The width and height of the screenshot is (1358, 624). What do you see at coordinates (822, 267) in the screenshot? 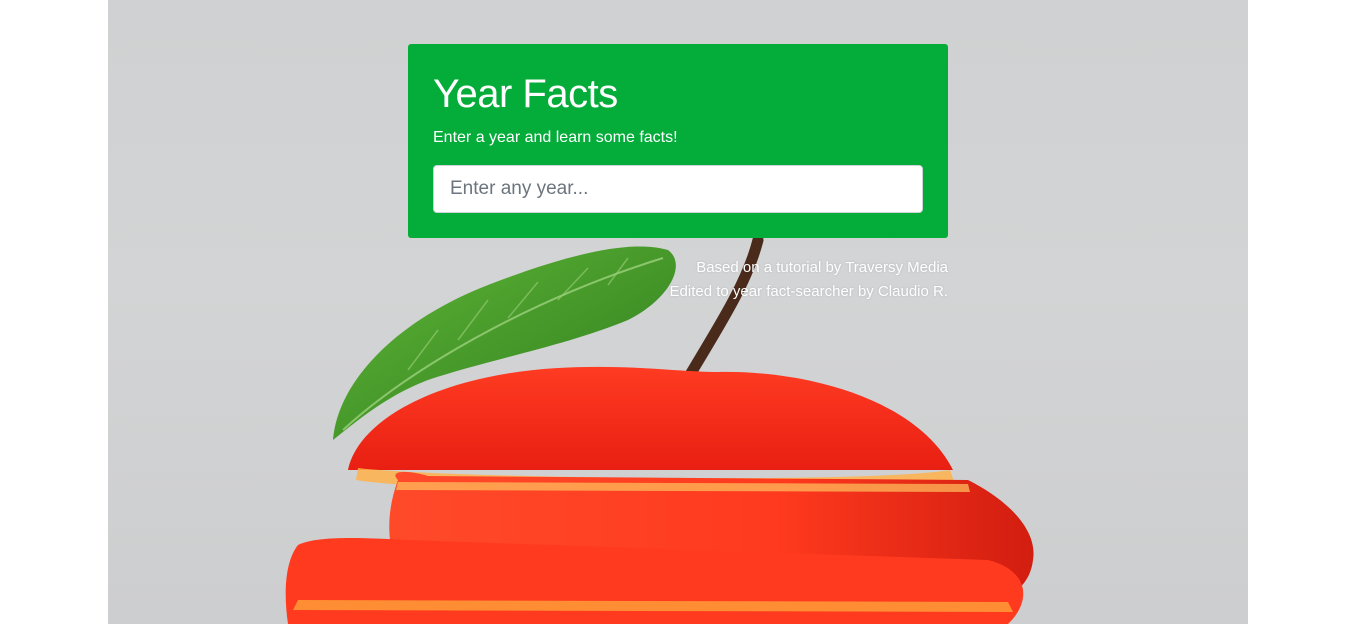
I see `credit-line-tutorial: Based on a tutorial by Traversy Media` at bounding box center [822, 267].